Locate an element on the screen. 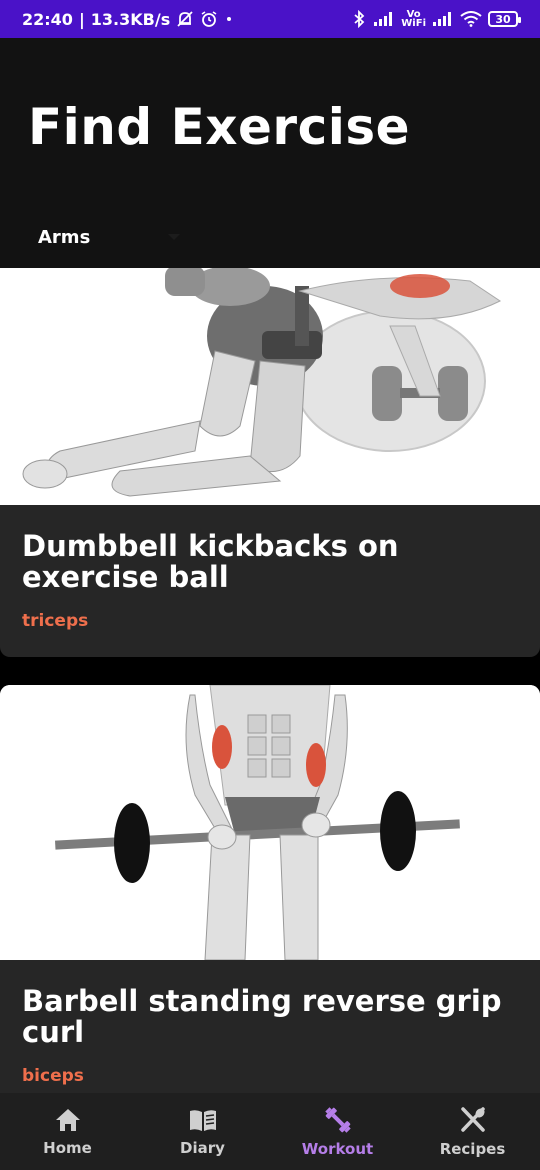  exercise-muscle-tag: triceps is located at coordinates (55, 621).